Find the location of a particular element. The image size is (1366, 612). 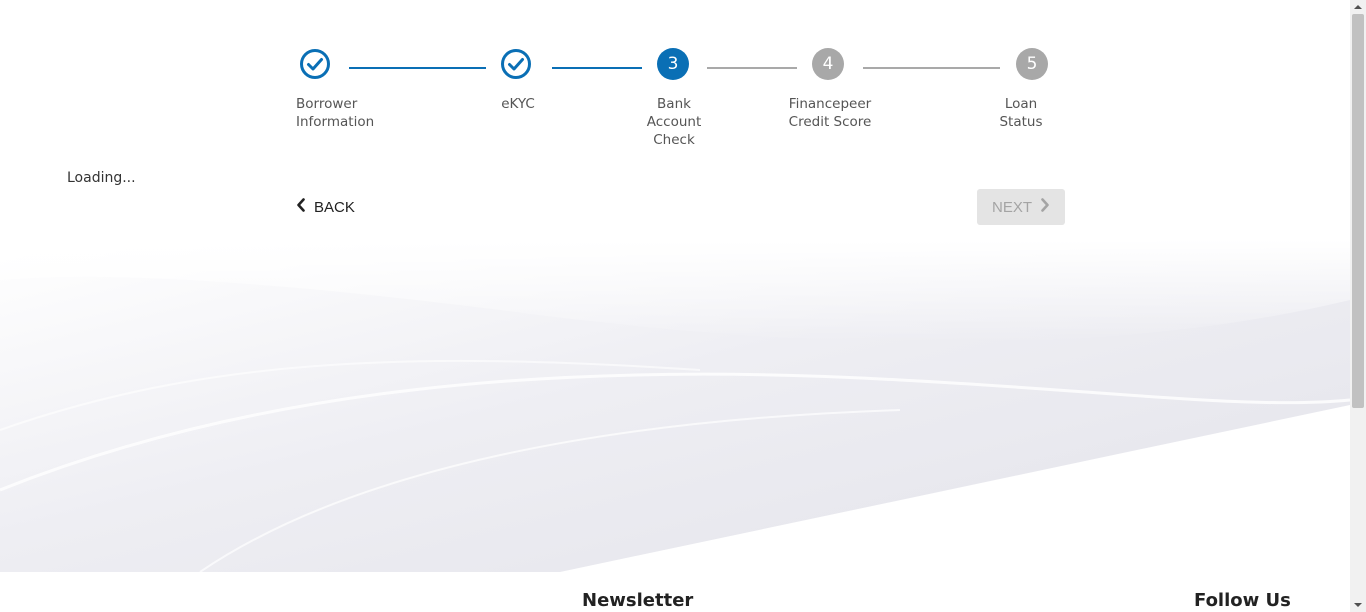

back-button: BACK is located at coordinates (325, 207).